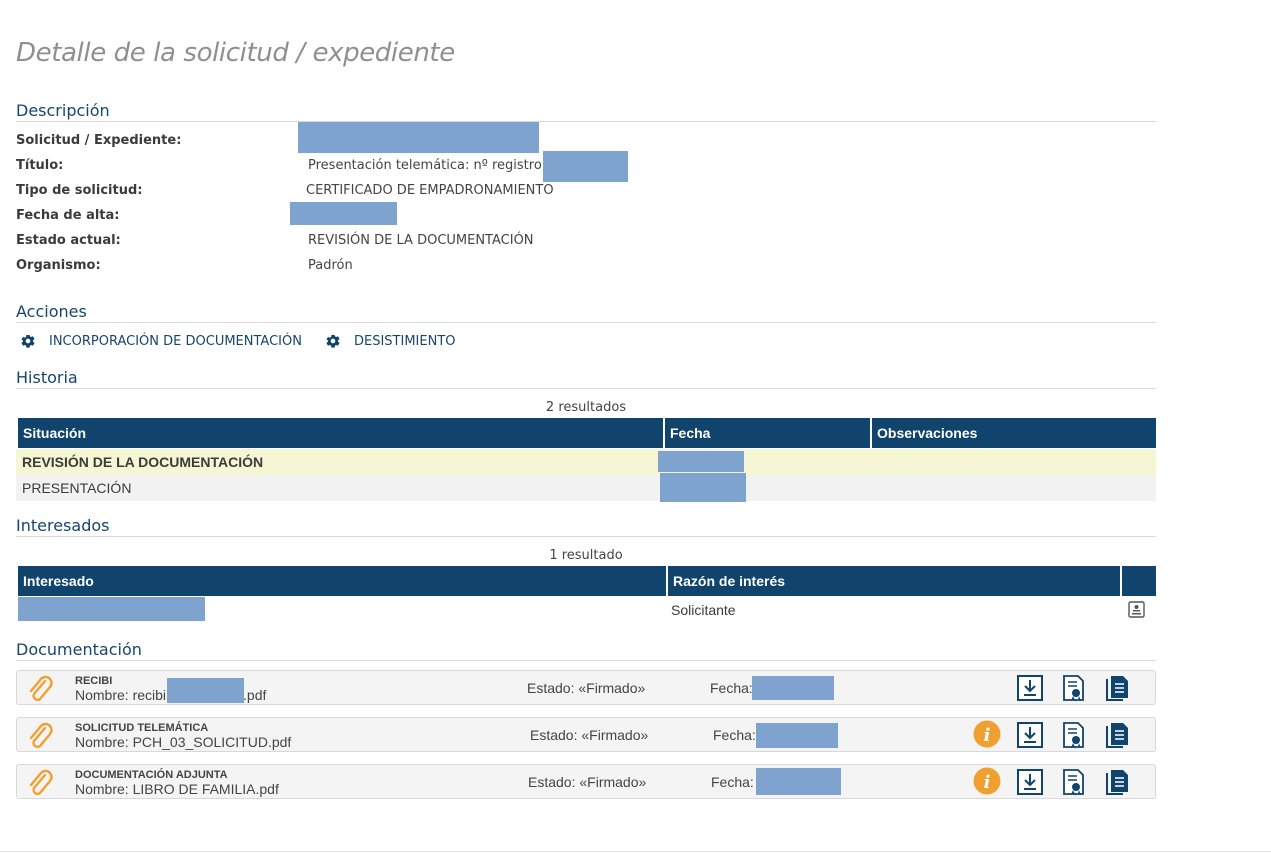  What do you see at coordinates (425, 165) in the screenshot?
I see `info-value: Presentación telemática: nº registro` at bounding box center [425, 165].